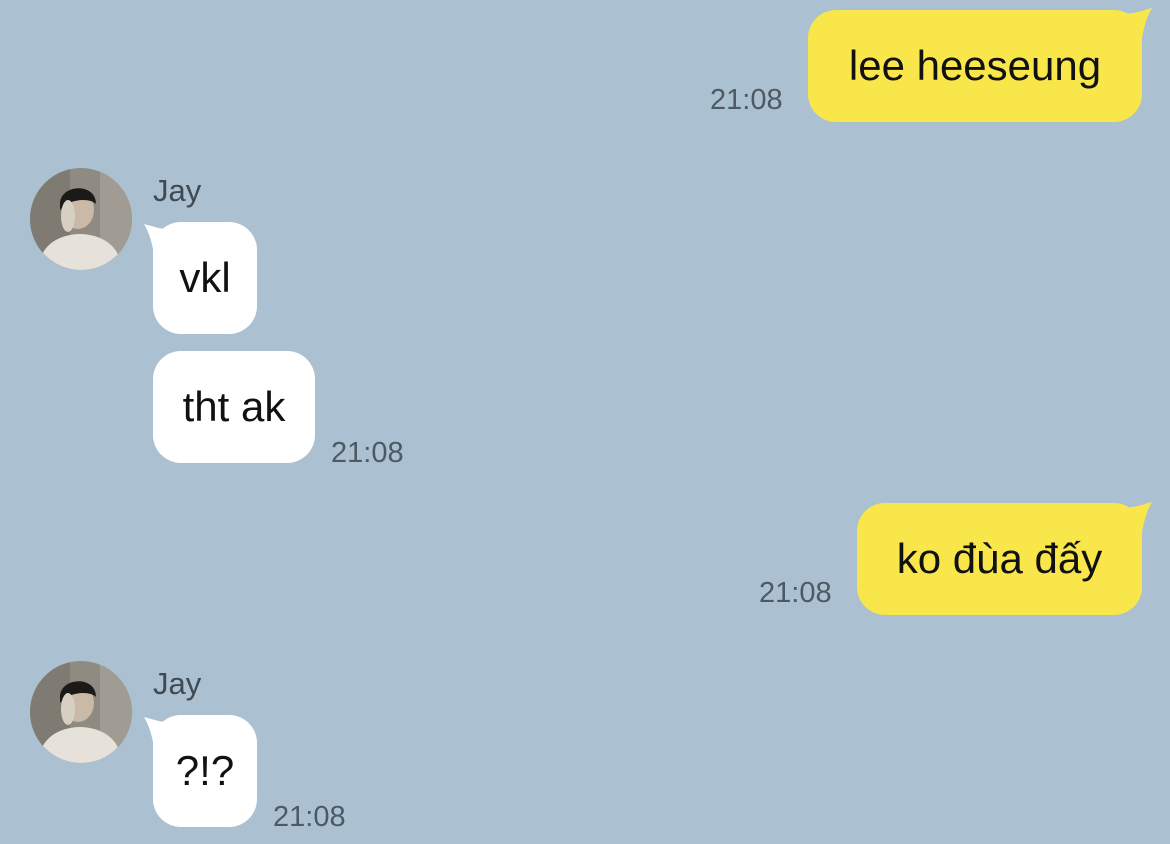 This screenshot has width=1170, height=844. What do you see at coordinates (205, 771) in the screenshot?
I see `contact-message-bubble: ?!?` at bounding box center [205, 771].